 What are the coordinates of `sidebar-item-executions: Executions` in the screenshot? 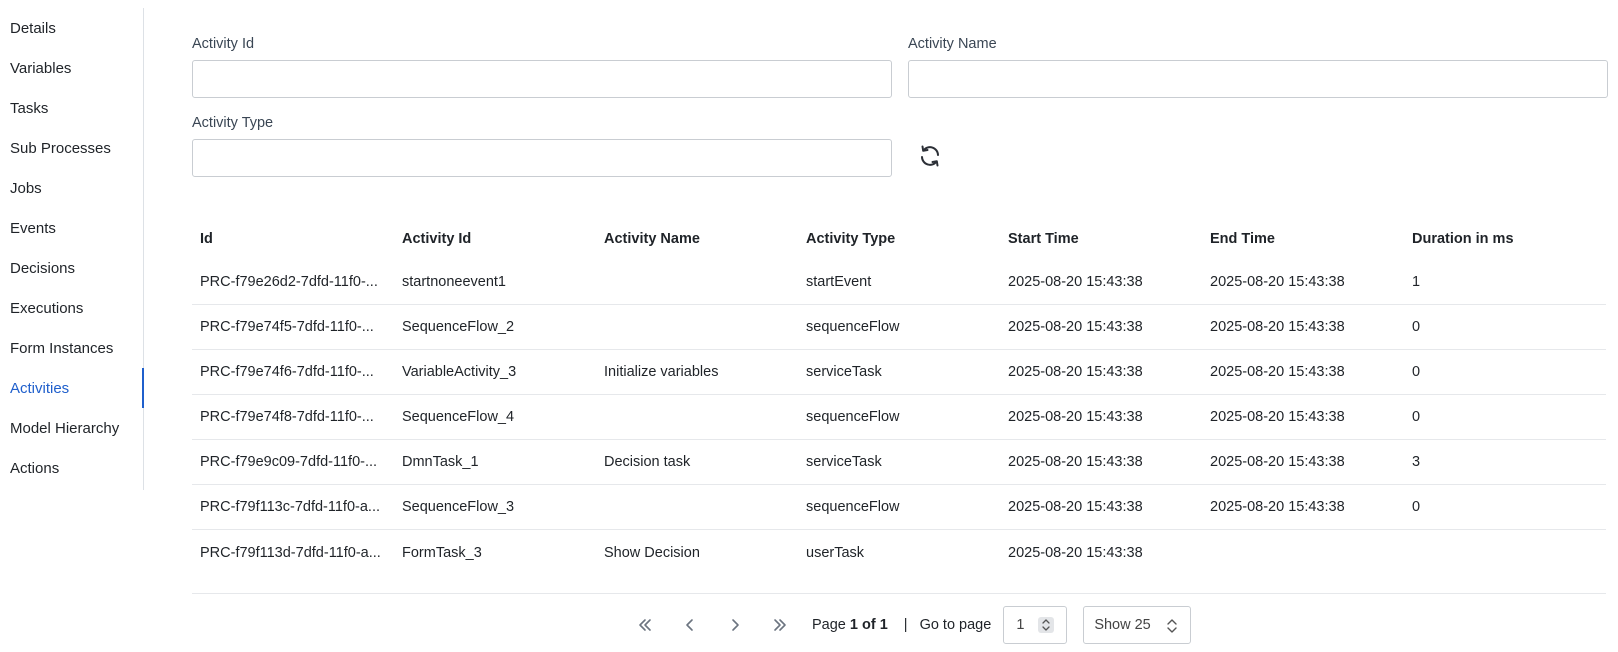 It's located at (71, 308).